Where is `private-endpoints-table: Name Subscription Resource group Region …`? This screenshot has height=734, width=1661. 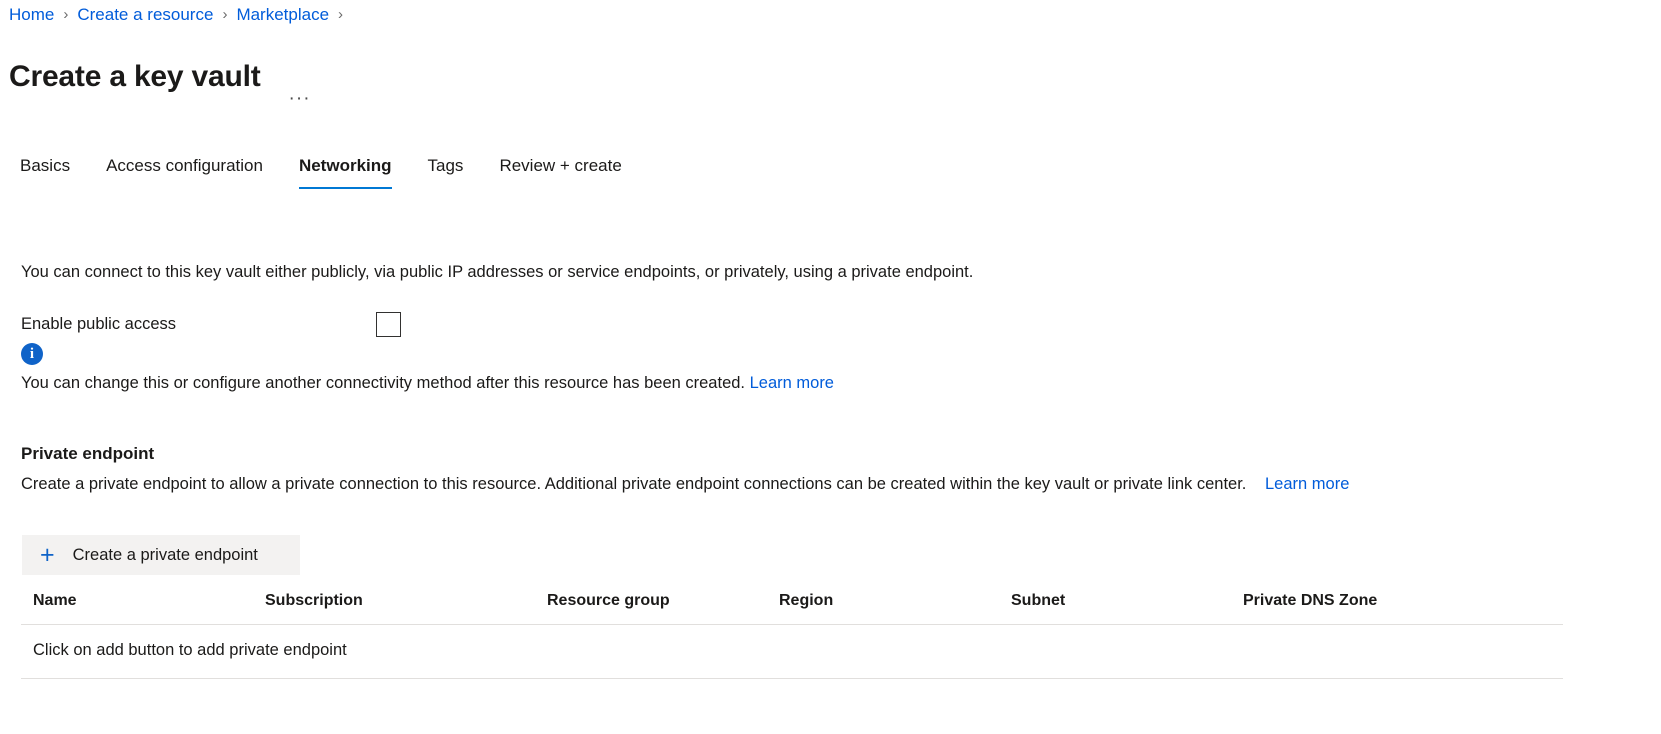 private-endpoints-table: Name Subscription Resource group Region … is located at coordinates (792, 635).